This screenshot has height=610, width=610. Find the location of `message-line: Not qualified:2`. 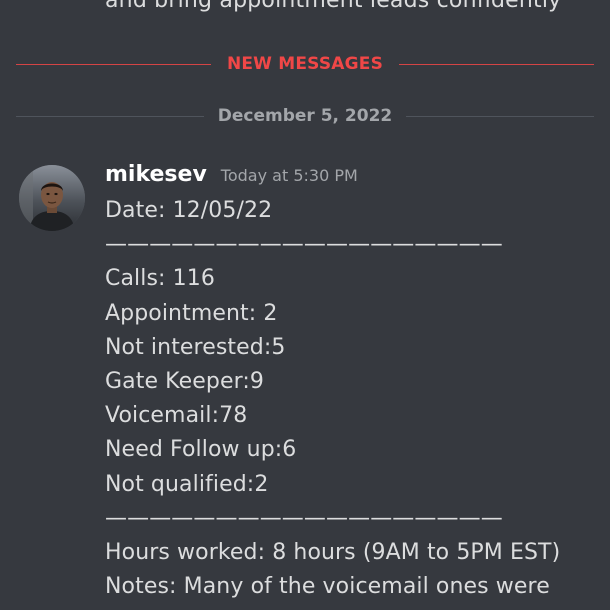

message-line: Not qualified:2 is located at coordinates (187, 484).